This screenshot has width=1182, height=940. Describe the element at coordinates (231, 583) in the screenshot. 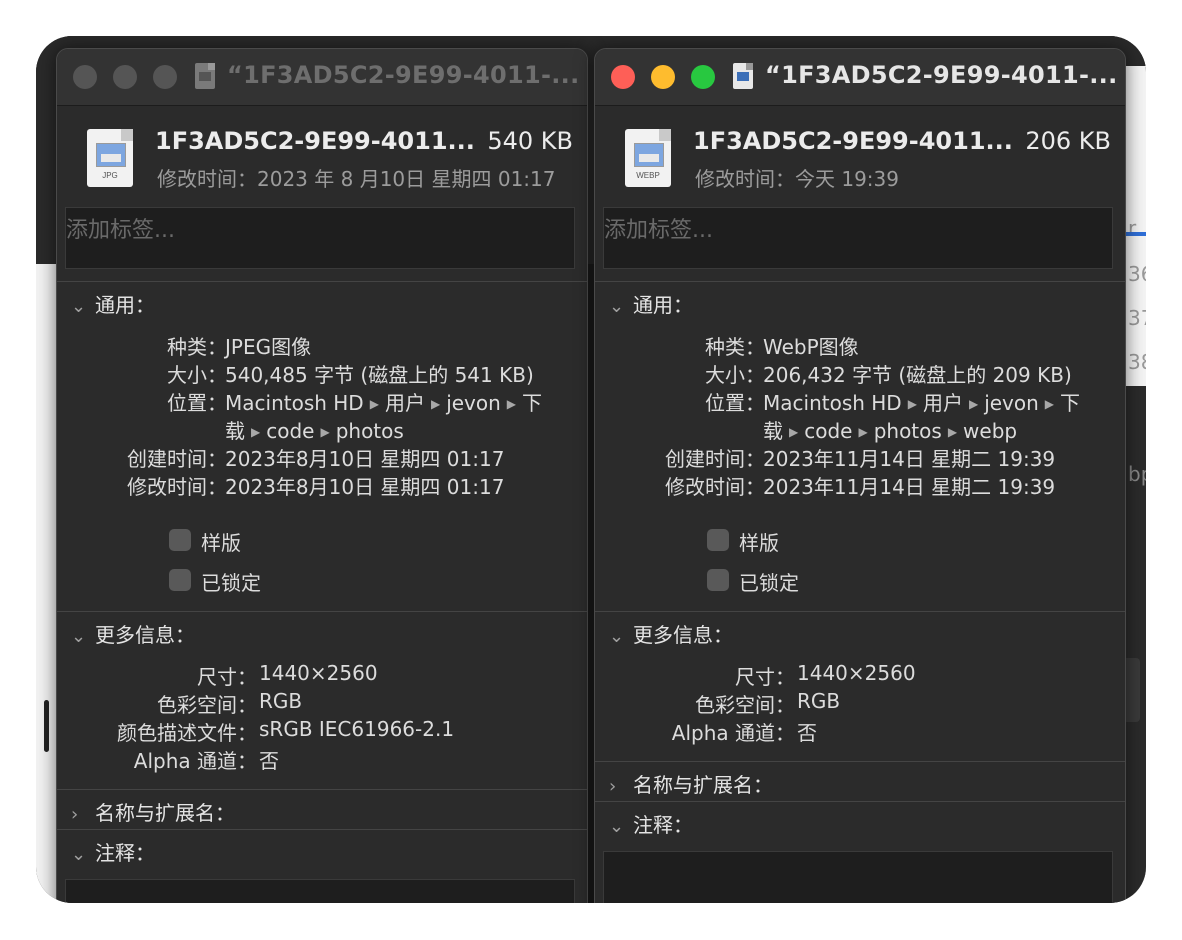

I see `locked-label: 已锁定` at that location.